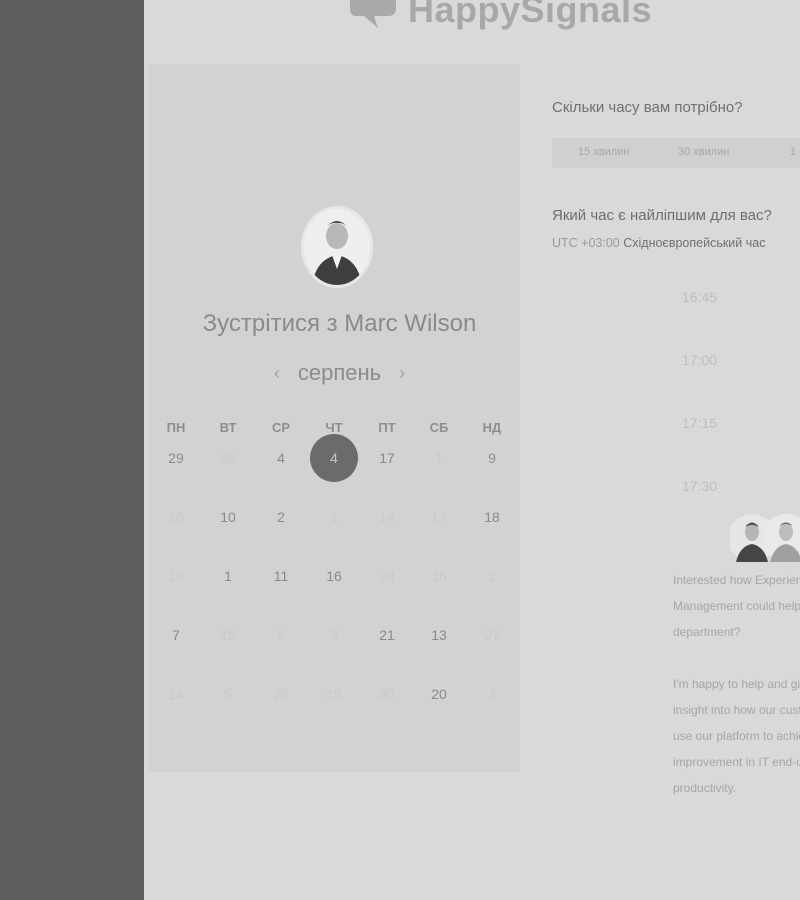  I want to click on duration-question: Скільки часу вам потрібно?, so click(647, 107).